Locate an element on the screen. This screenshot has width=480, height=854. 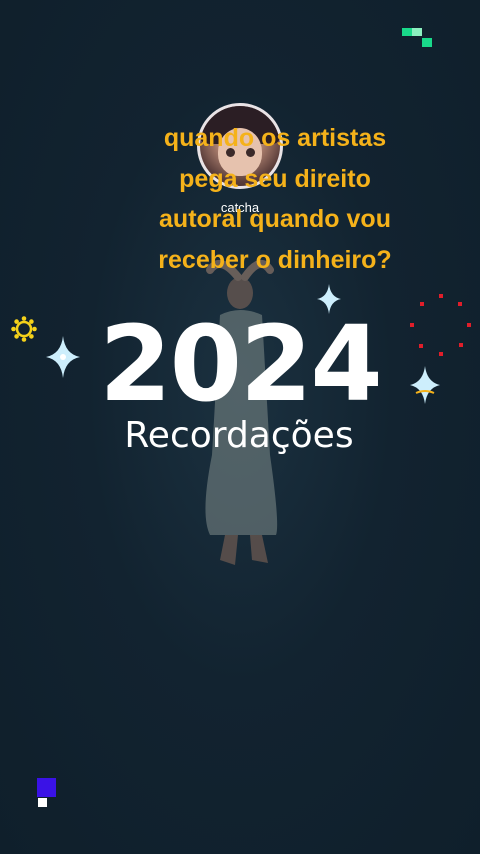
caption-line: pega seu direito is located at coordinates (275, 178).